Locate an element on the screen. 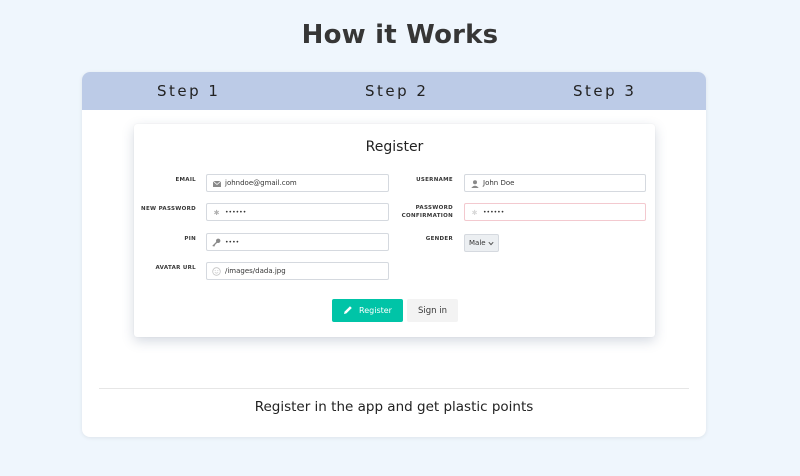 This screenshot has height=476, width=800. user-icon is located at coordinates (474, 183).